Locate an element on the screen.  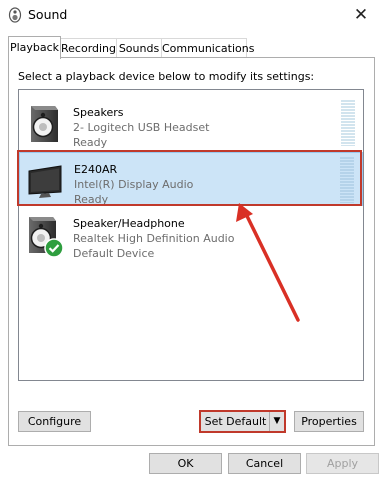
device-name: Speakers is located at coordinates (98, 112).